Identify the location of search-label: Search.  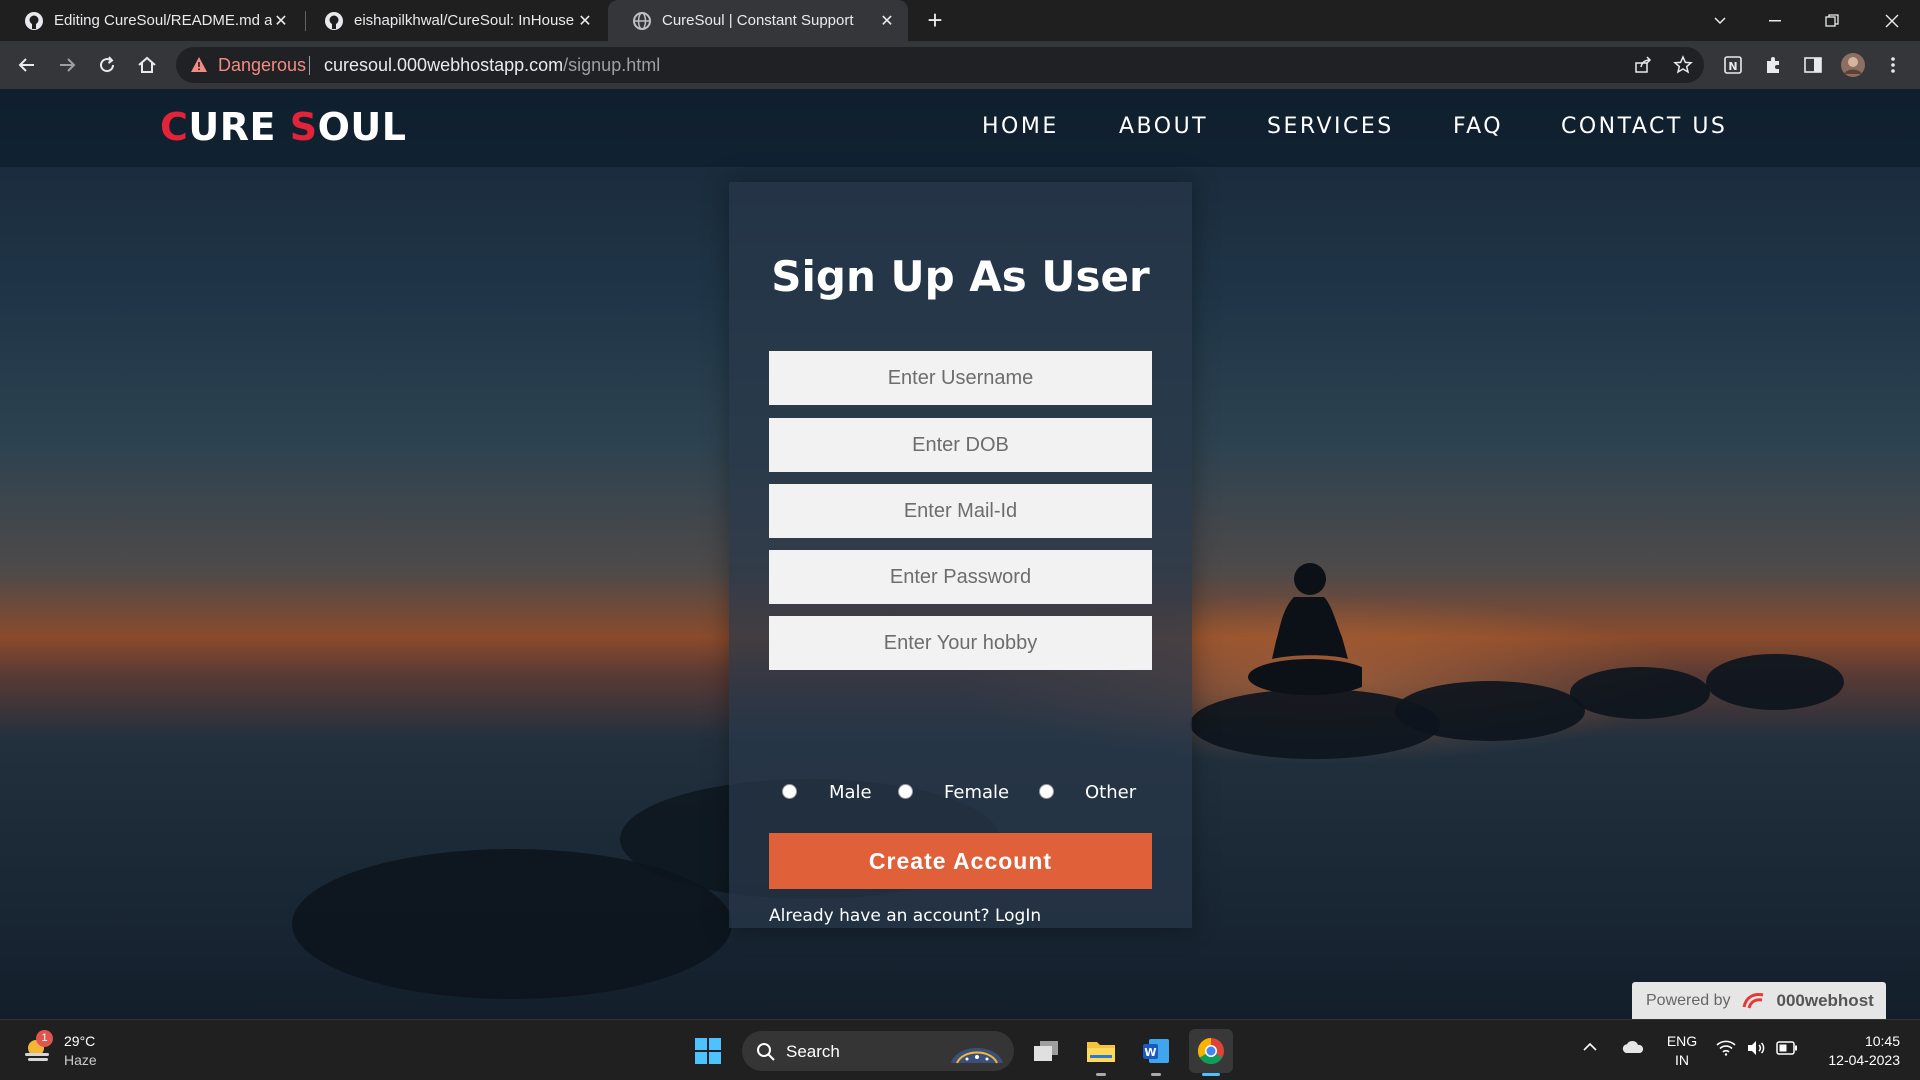
(813, 1051).